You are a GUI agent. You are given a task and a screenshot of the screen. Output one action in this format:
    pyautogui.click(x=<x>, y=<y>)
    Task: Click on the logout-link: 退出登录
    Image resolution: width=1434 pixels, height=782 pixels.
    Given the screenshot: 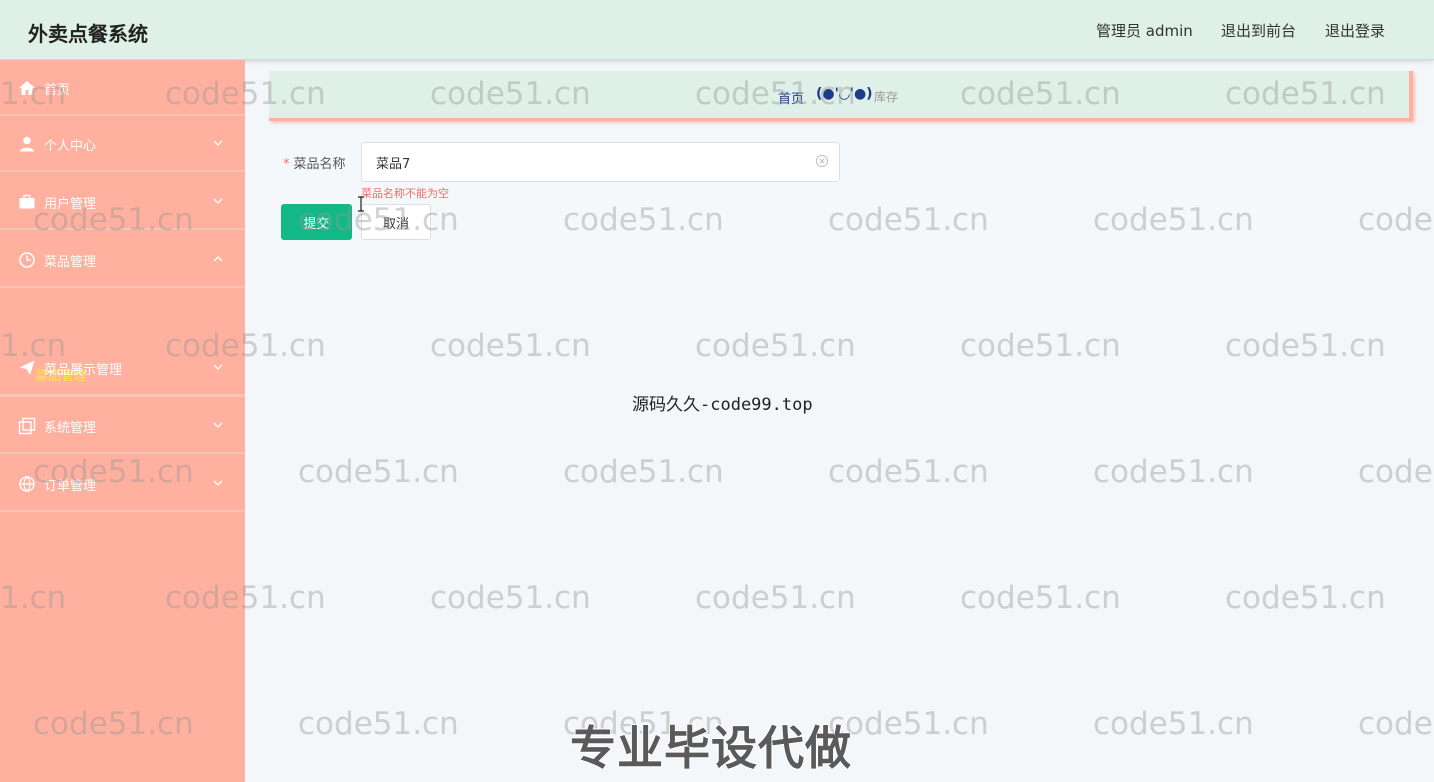 What is the action you would take?
    pyautogui.click(x=1355, y=30)
    